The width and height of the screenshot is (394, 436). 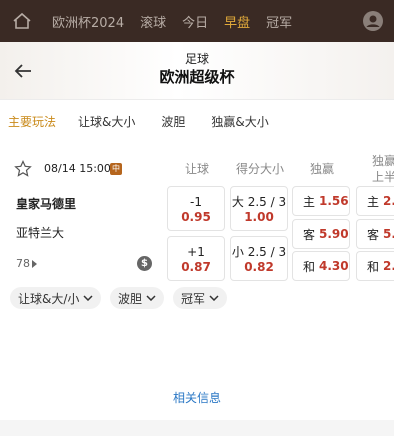 I want to click on pill-outright: 冠军, so click(x=200, y=298).